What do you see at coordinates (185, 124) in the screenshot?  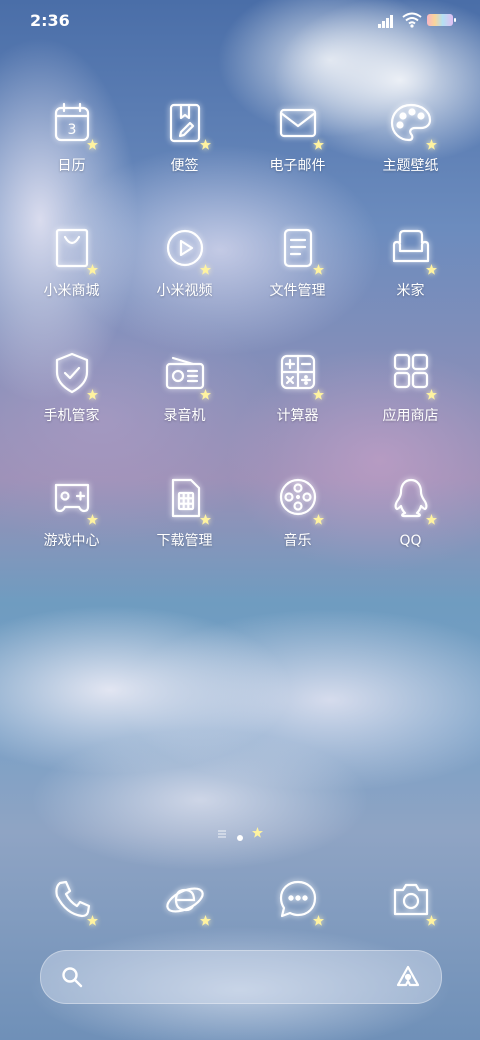 I see `notes-icon` at bounding box center [185, 124].